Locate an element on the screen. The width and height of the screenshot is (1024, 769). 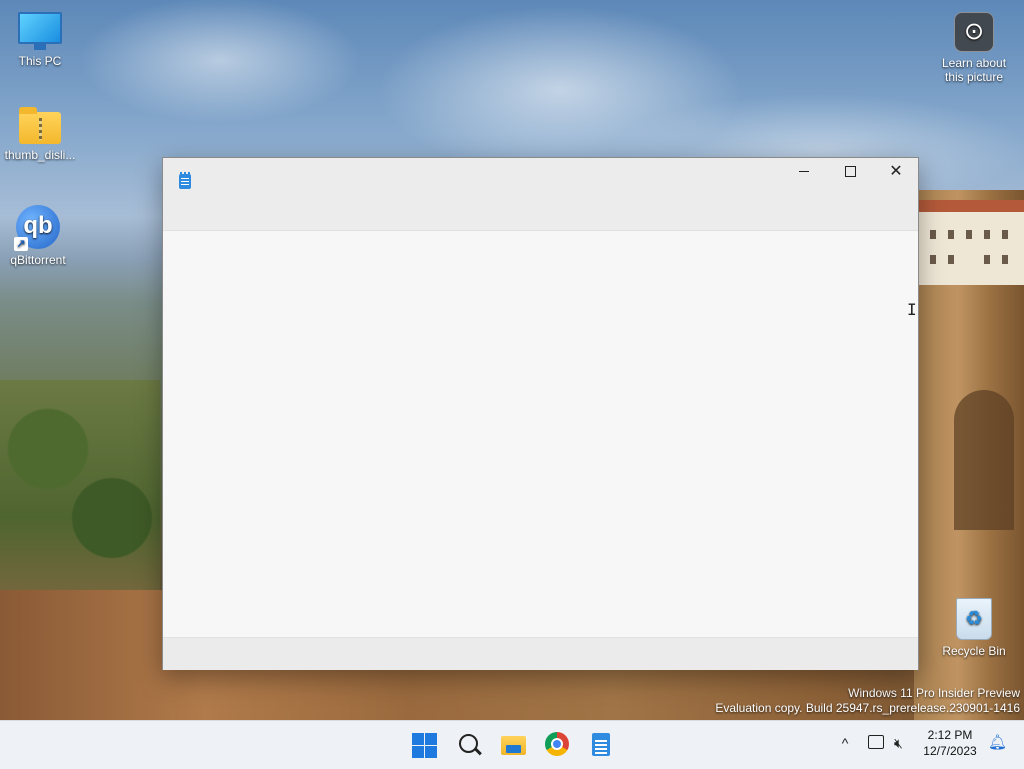
show-hidden-icons-button: ^ is located at coordinates (845, 743).